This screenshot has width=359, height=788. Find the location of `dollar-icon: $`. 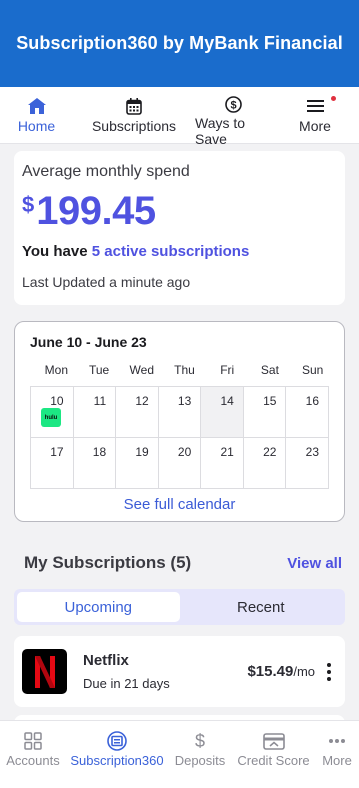

dollar-icon: $ is located at coordinates (200, 741).